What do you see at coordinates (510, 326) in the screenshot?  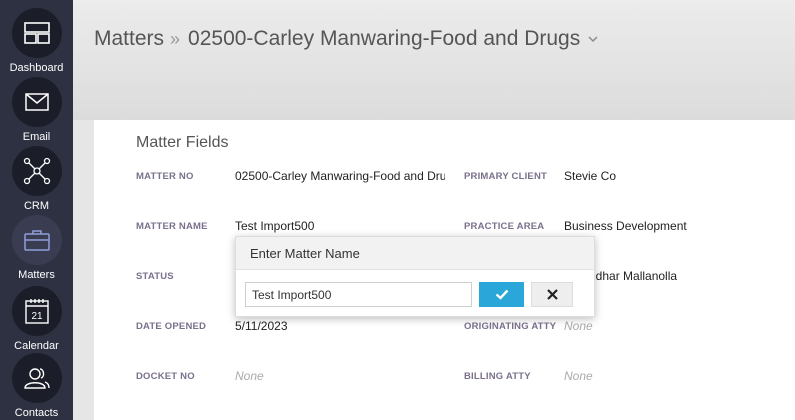 I see `field-label-originating-atty: ORIGINATING ATTY` at bounding box center [510, 326].